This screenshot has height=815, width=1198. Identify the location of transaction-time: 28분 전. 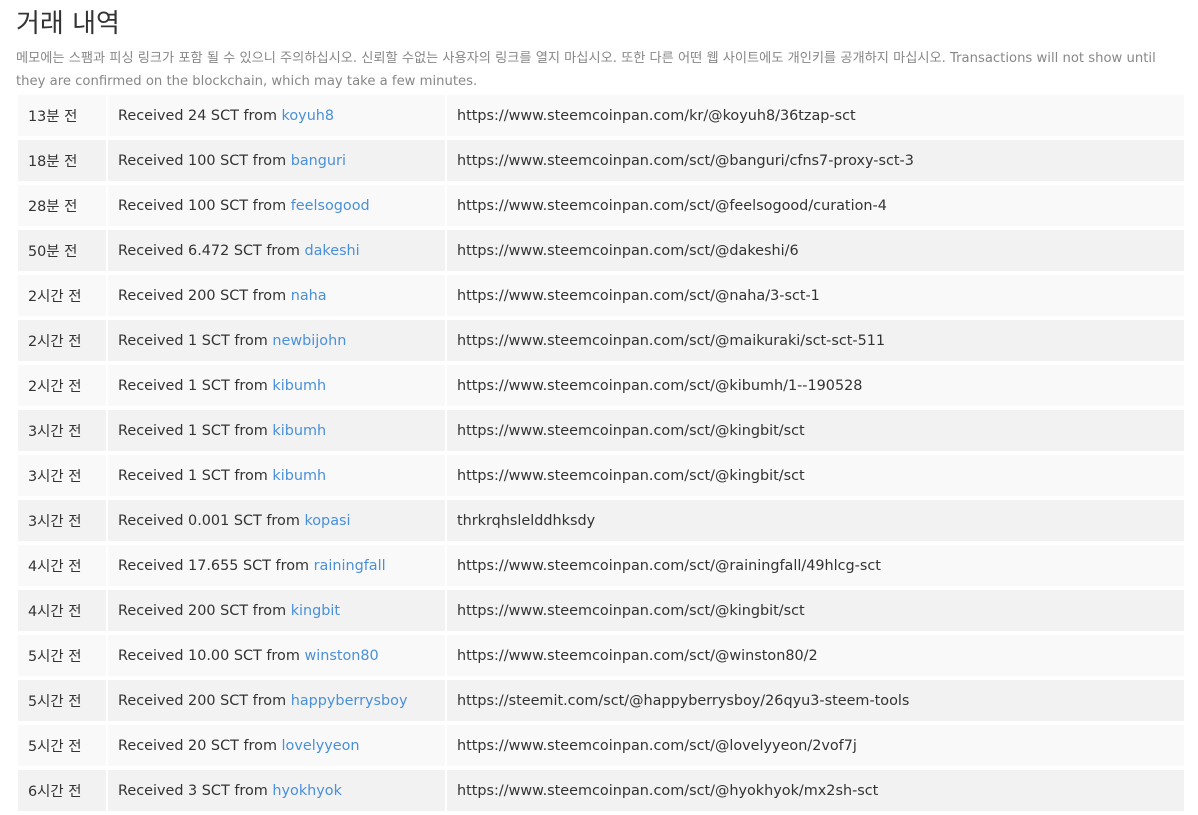
(62, 207).